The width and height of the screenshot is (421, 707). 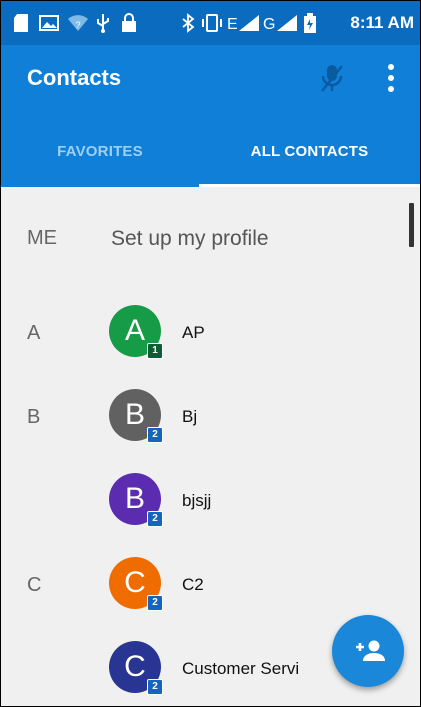 I want to click on sd-card-icon, so click(x=21, y=23).